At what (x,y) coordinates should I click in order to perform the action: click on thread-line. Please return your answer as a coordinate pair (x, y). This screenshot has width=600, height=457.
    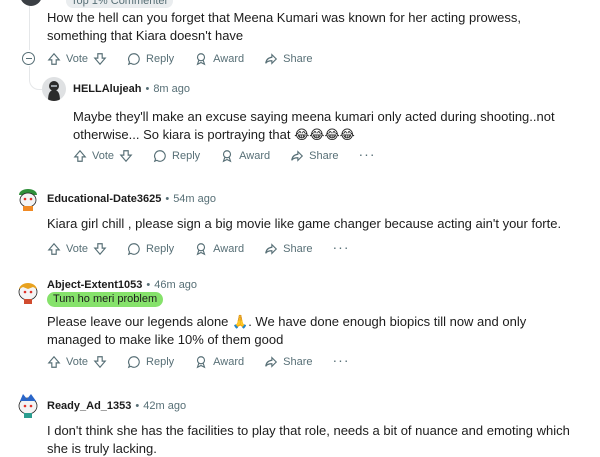
    Looking at the image, I should click on (29, 25).